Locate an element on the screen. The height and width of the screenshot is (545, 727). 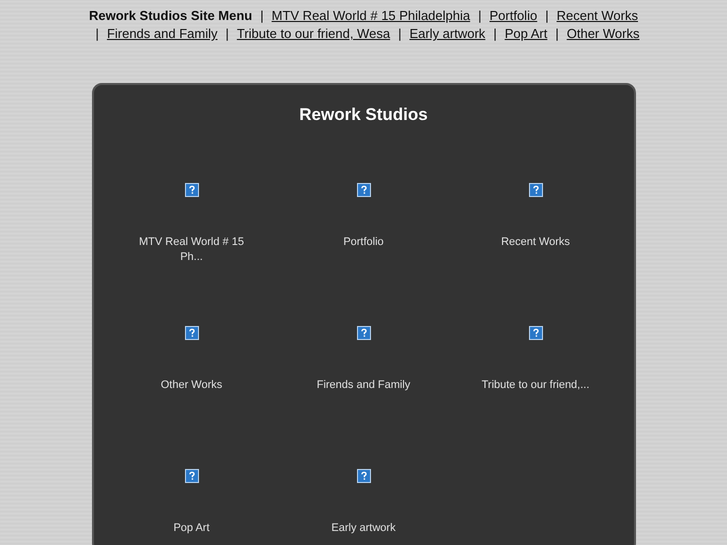
gallery-link: Portfolio is located at coordinates (363, 242).